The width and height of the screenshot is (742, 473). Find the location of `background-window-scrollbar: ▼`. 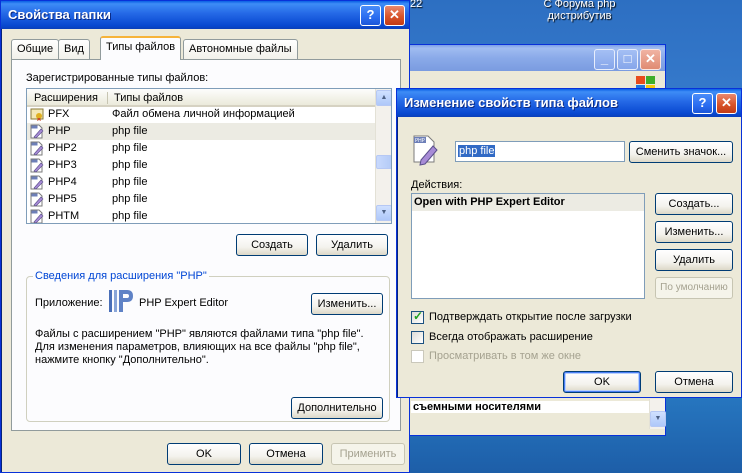

background-window-scrollbar: ▼ is located at coordinates (657, 414).